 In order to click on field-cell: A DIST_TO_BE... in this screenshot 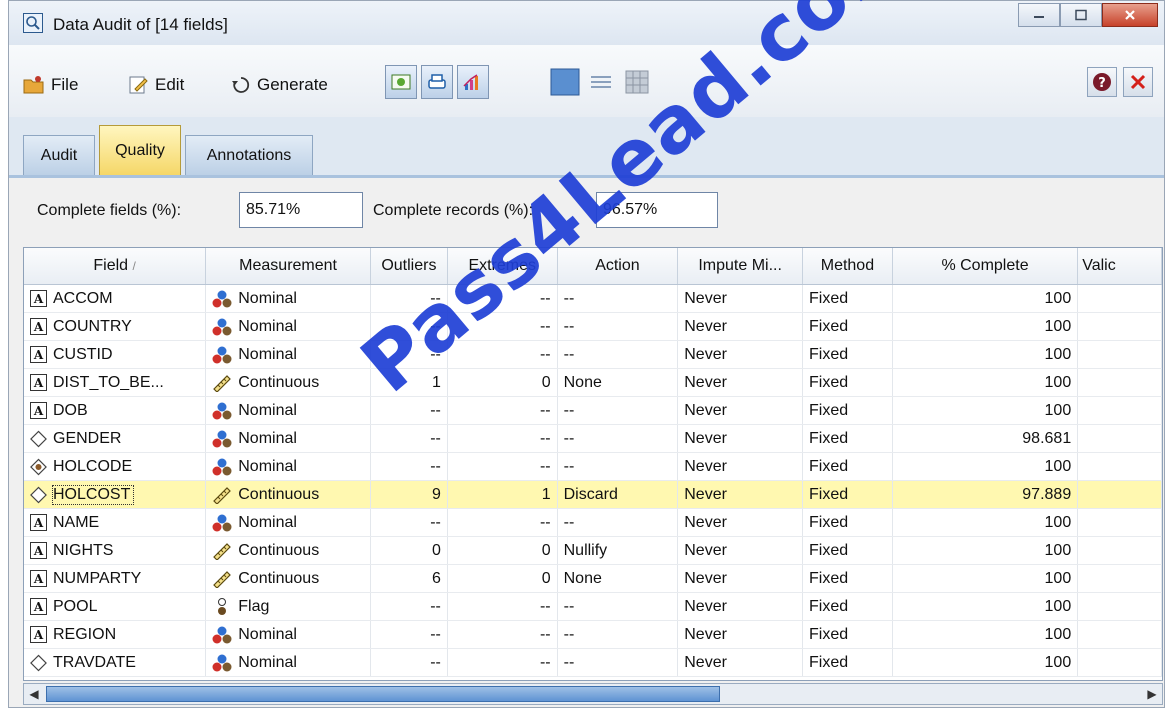, I will do `click(115, 382)`.